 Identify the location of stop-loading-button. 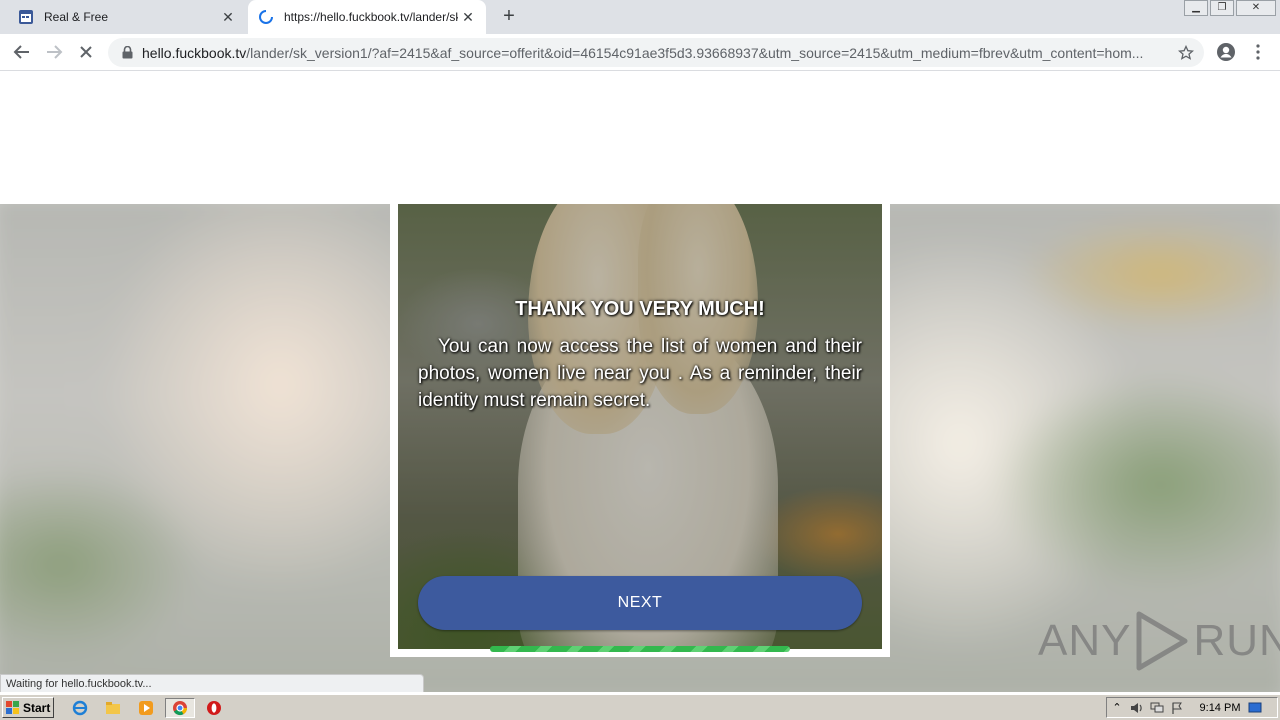
(86, 52).